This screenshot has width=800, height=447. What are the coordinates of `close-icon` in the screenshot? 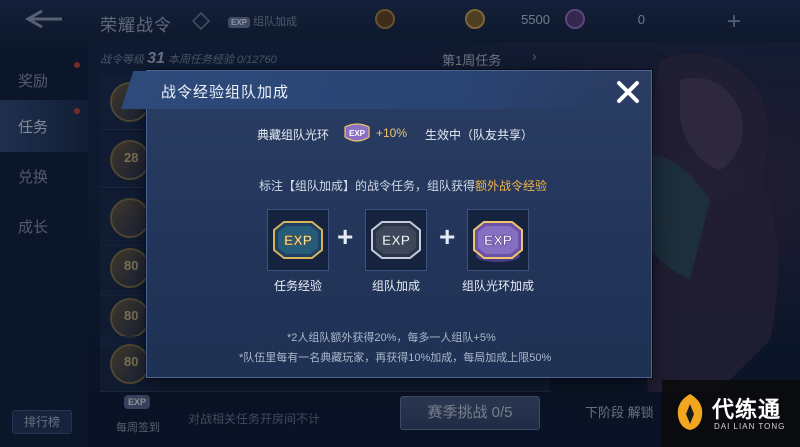 It's located at (628, 92).